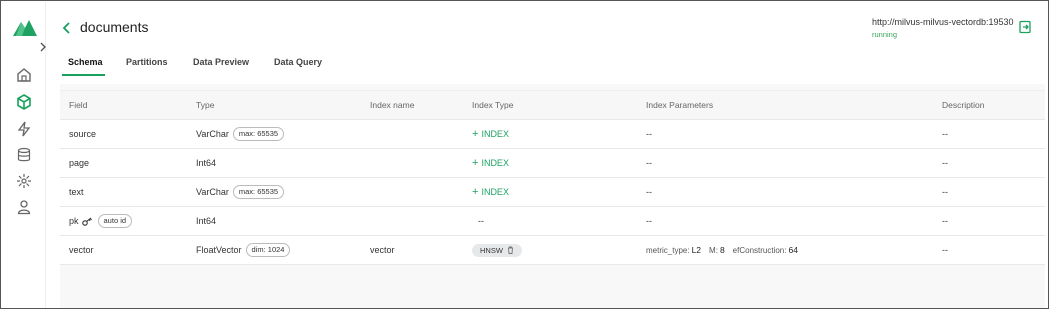 This screenshot has height=309, width=1049. I want to click on milvus-logo-icon, so click(25, 27).